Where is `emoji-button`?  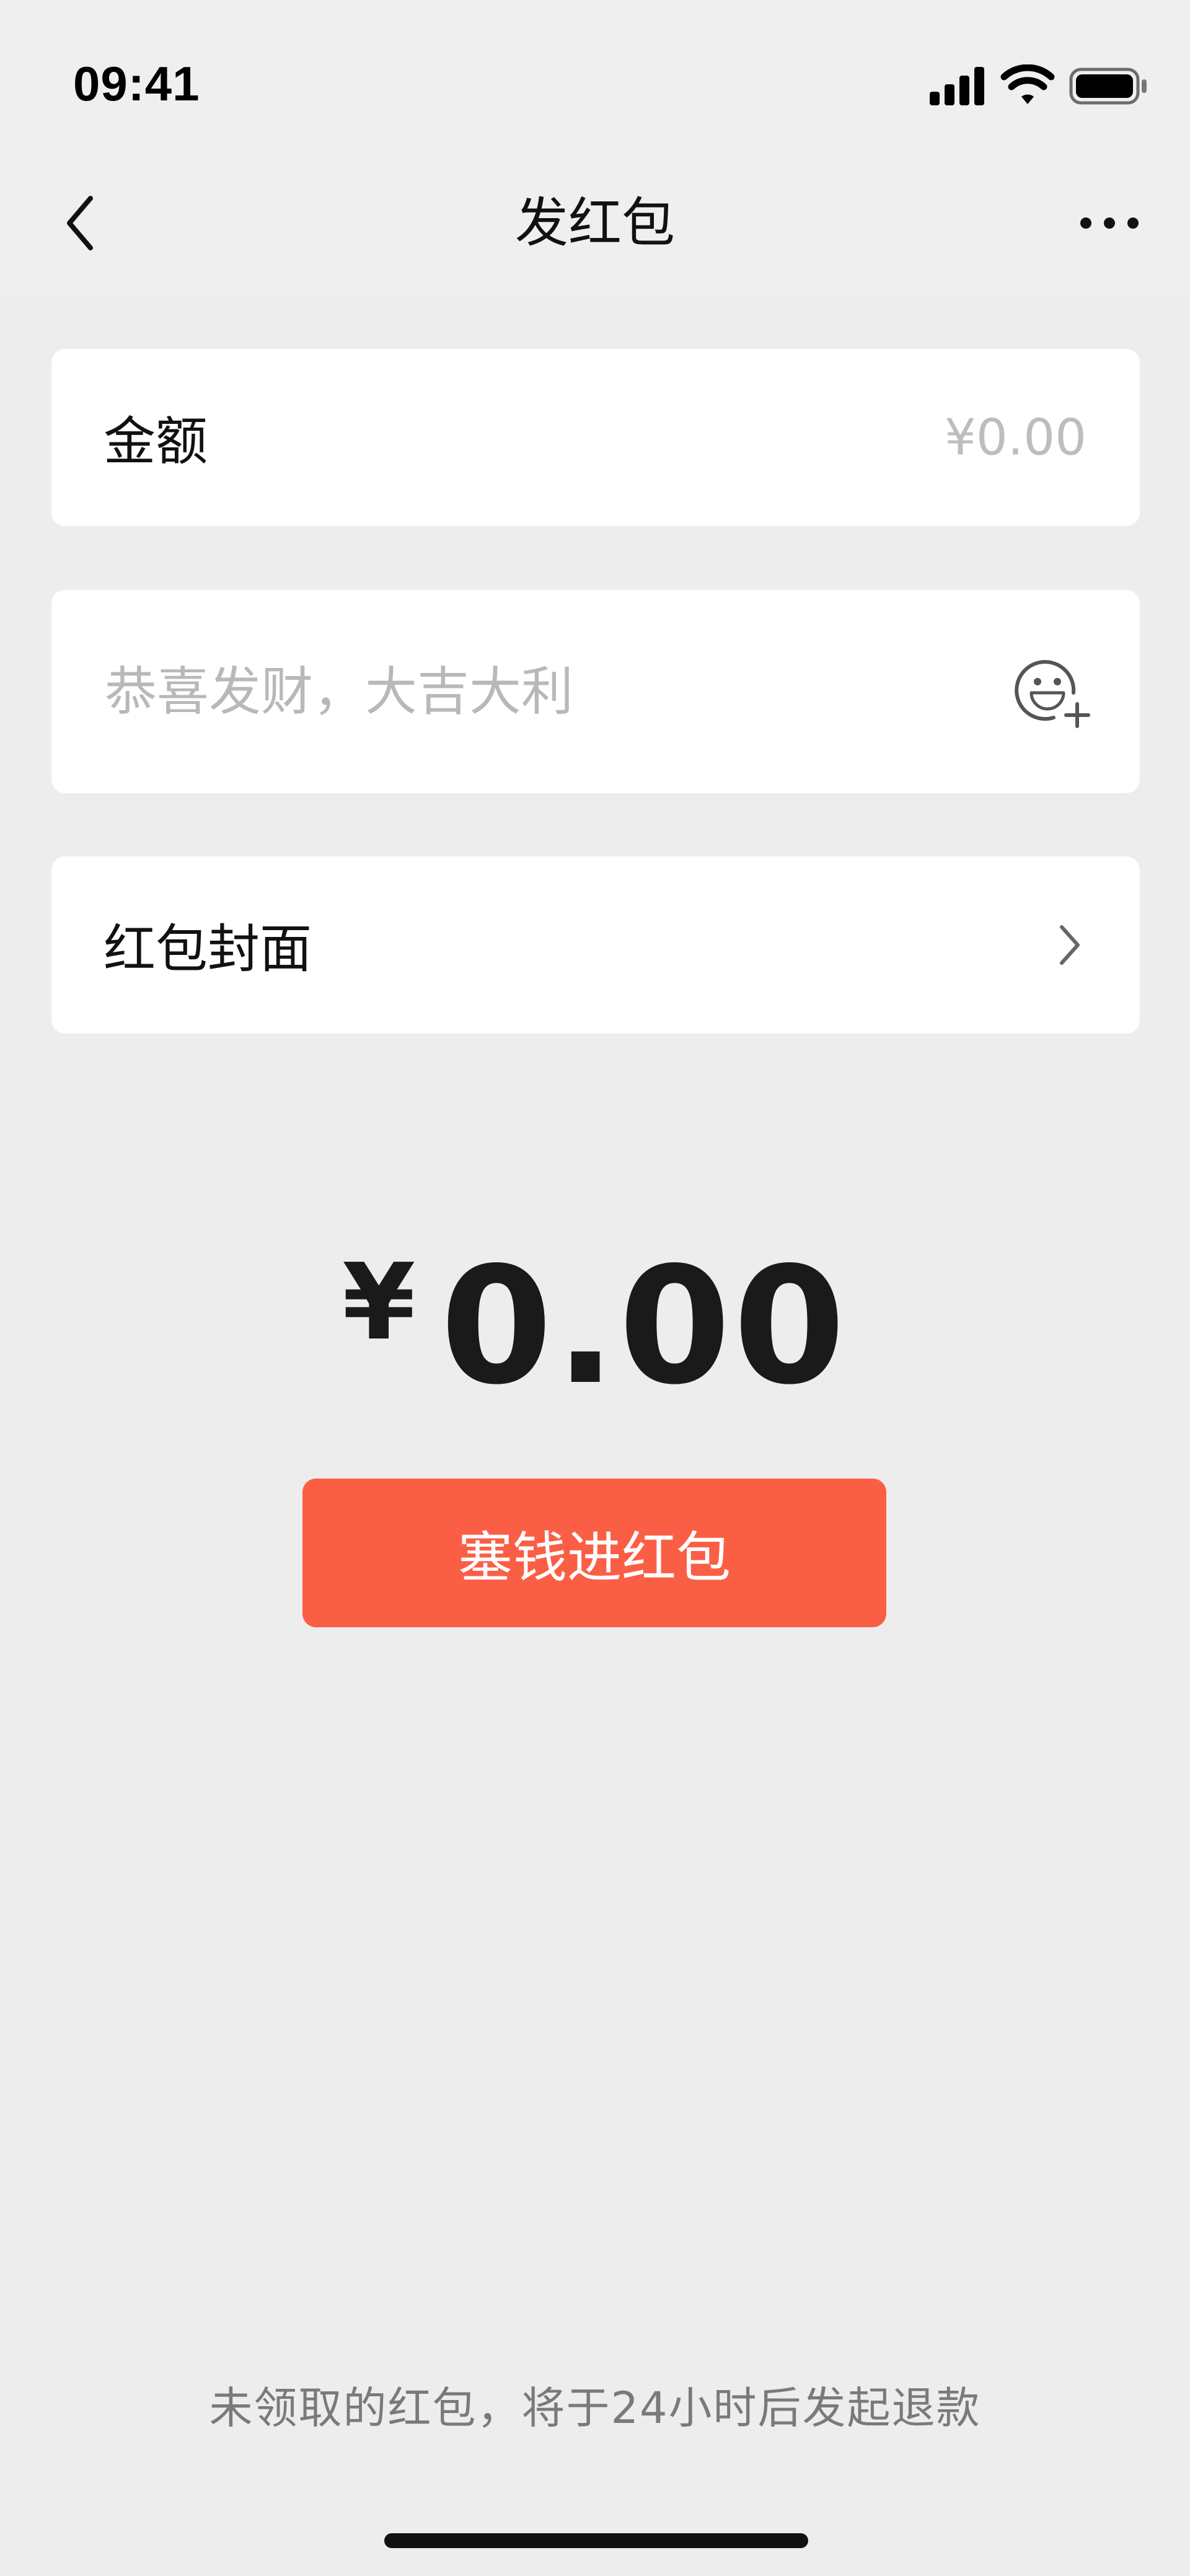
emoji-button is located at coordinates (1053, 691).